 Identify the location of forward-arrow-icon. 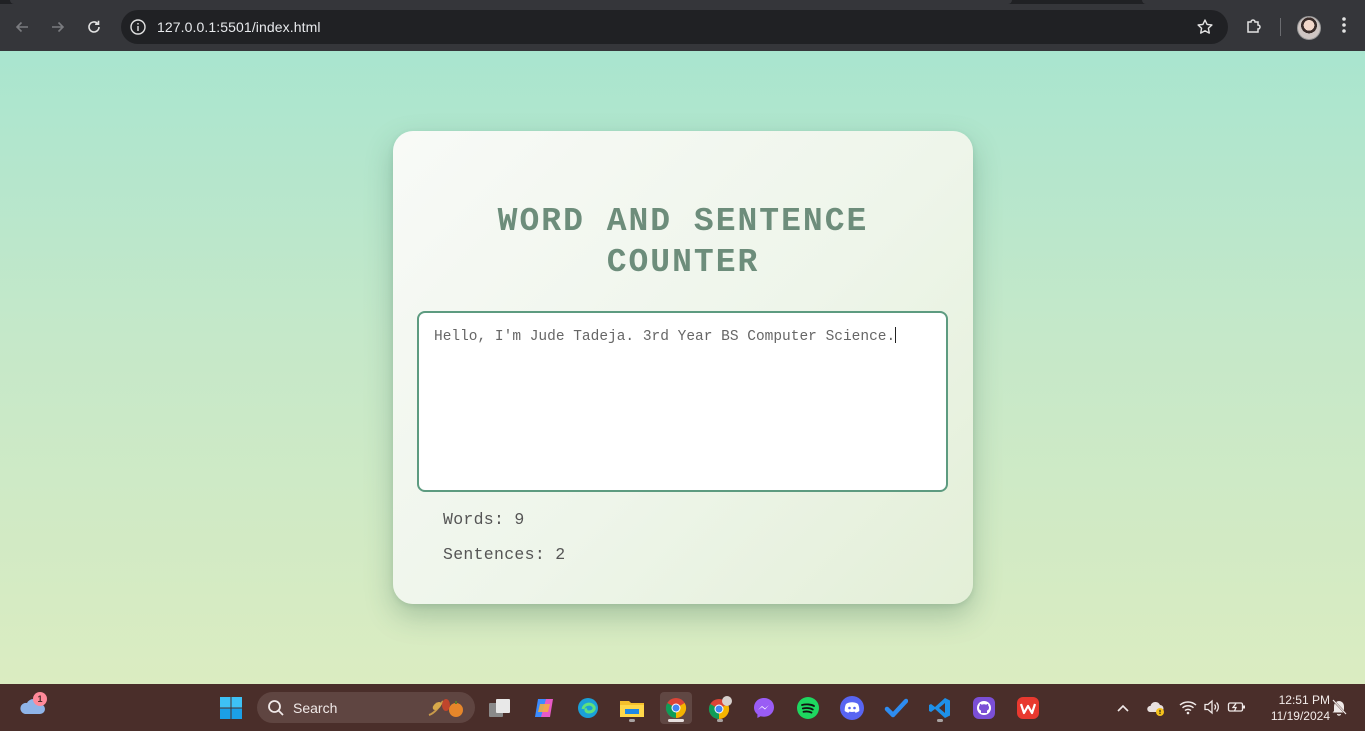
(58, 27).